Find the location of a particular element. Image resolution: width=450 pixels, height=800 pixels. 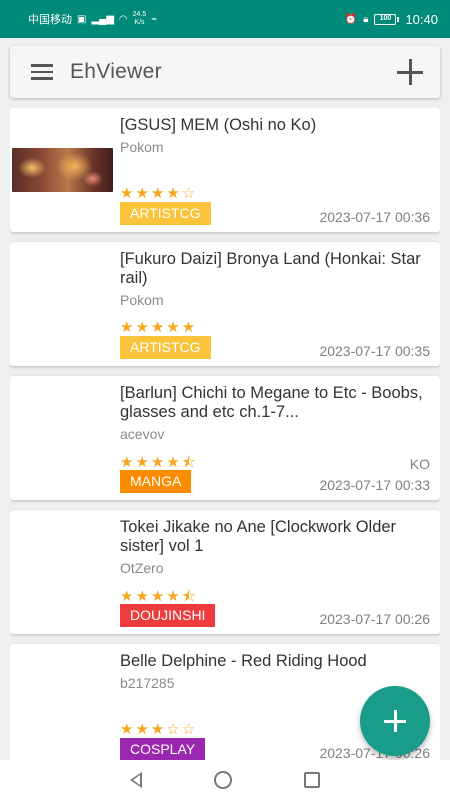

gallery-date: 2023-07-17 00:33 is located at coordinates (374, 485).